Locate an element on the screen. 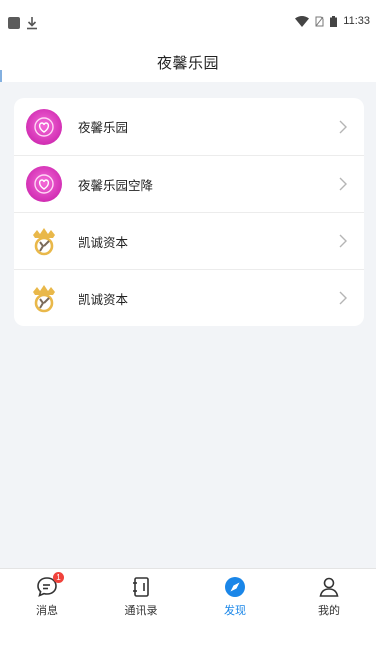  tab-messages: 1 消息 is located at coordinates (47, 595).